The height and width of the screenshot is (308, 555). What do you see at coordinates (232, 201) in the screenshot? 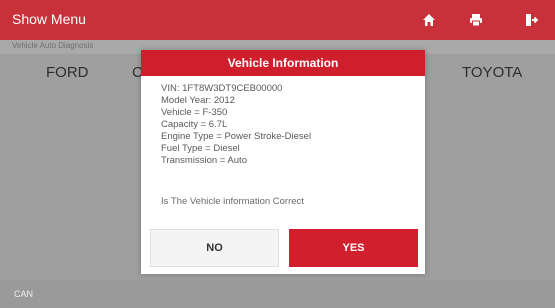
I see `confirm-question: Is The Vehicle information Correct` at bounding box center [232, 201].